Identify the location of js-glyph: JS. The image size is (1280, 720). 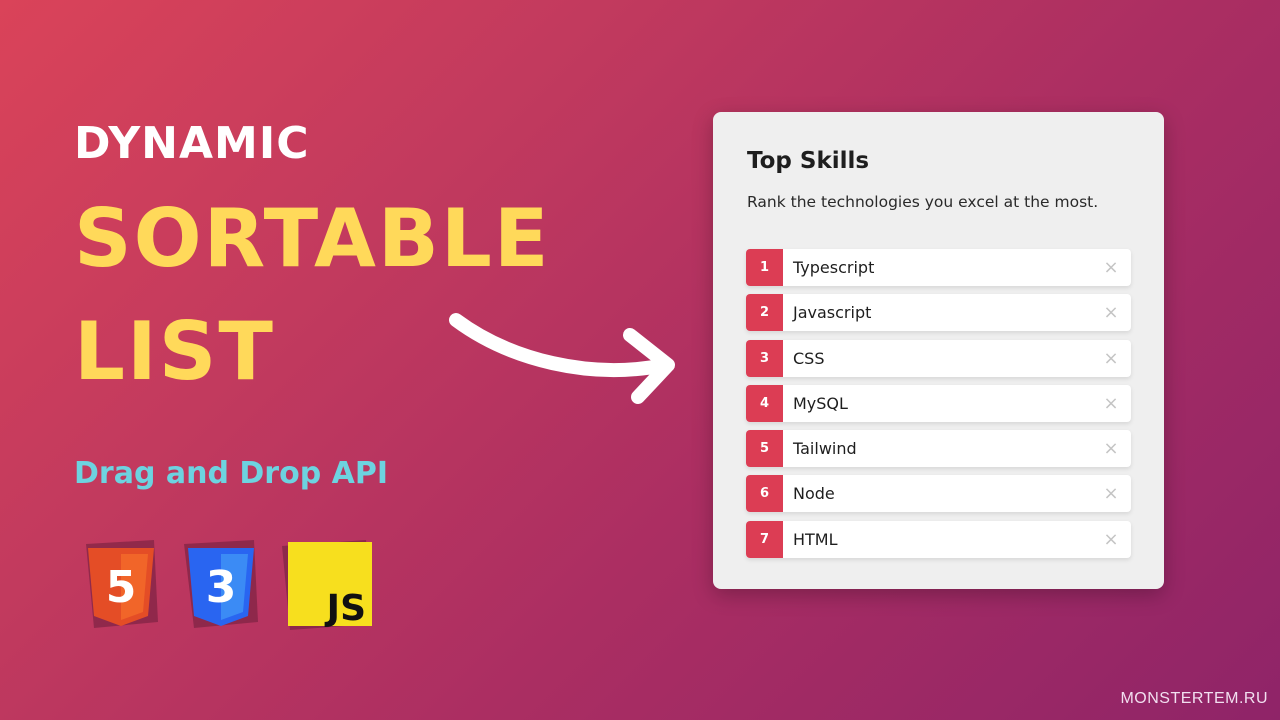
(345, 608).